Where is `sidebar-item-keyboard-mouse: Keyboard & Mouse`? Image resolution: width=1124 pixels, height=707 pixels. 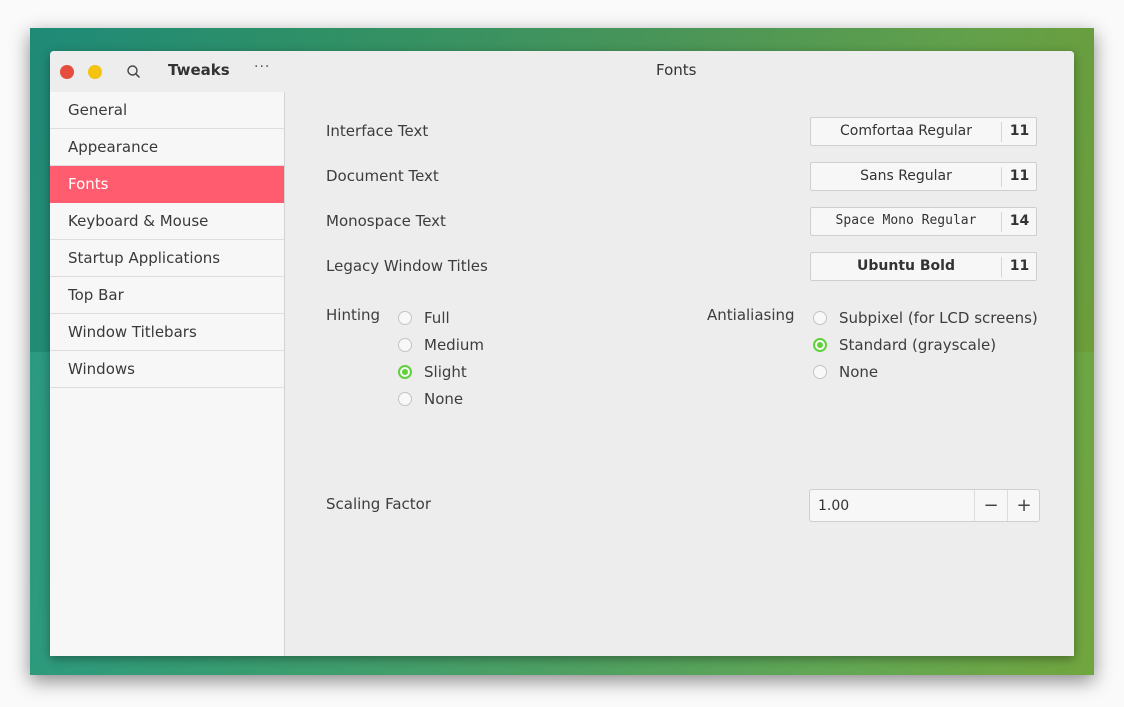 sidebar-item-keyboard-mouse: Keyboard & Mouse is located at coordinates (167, 221).